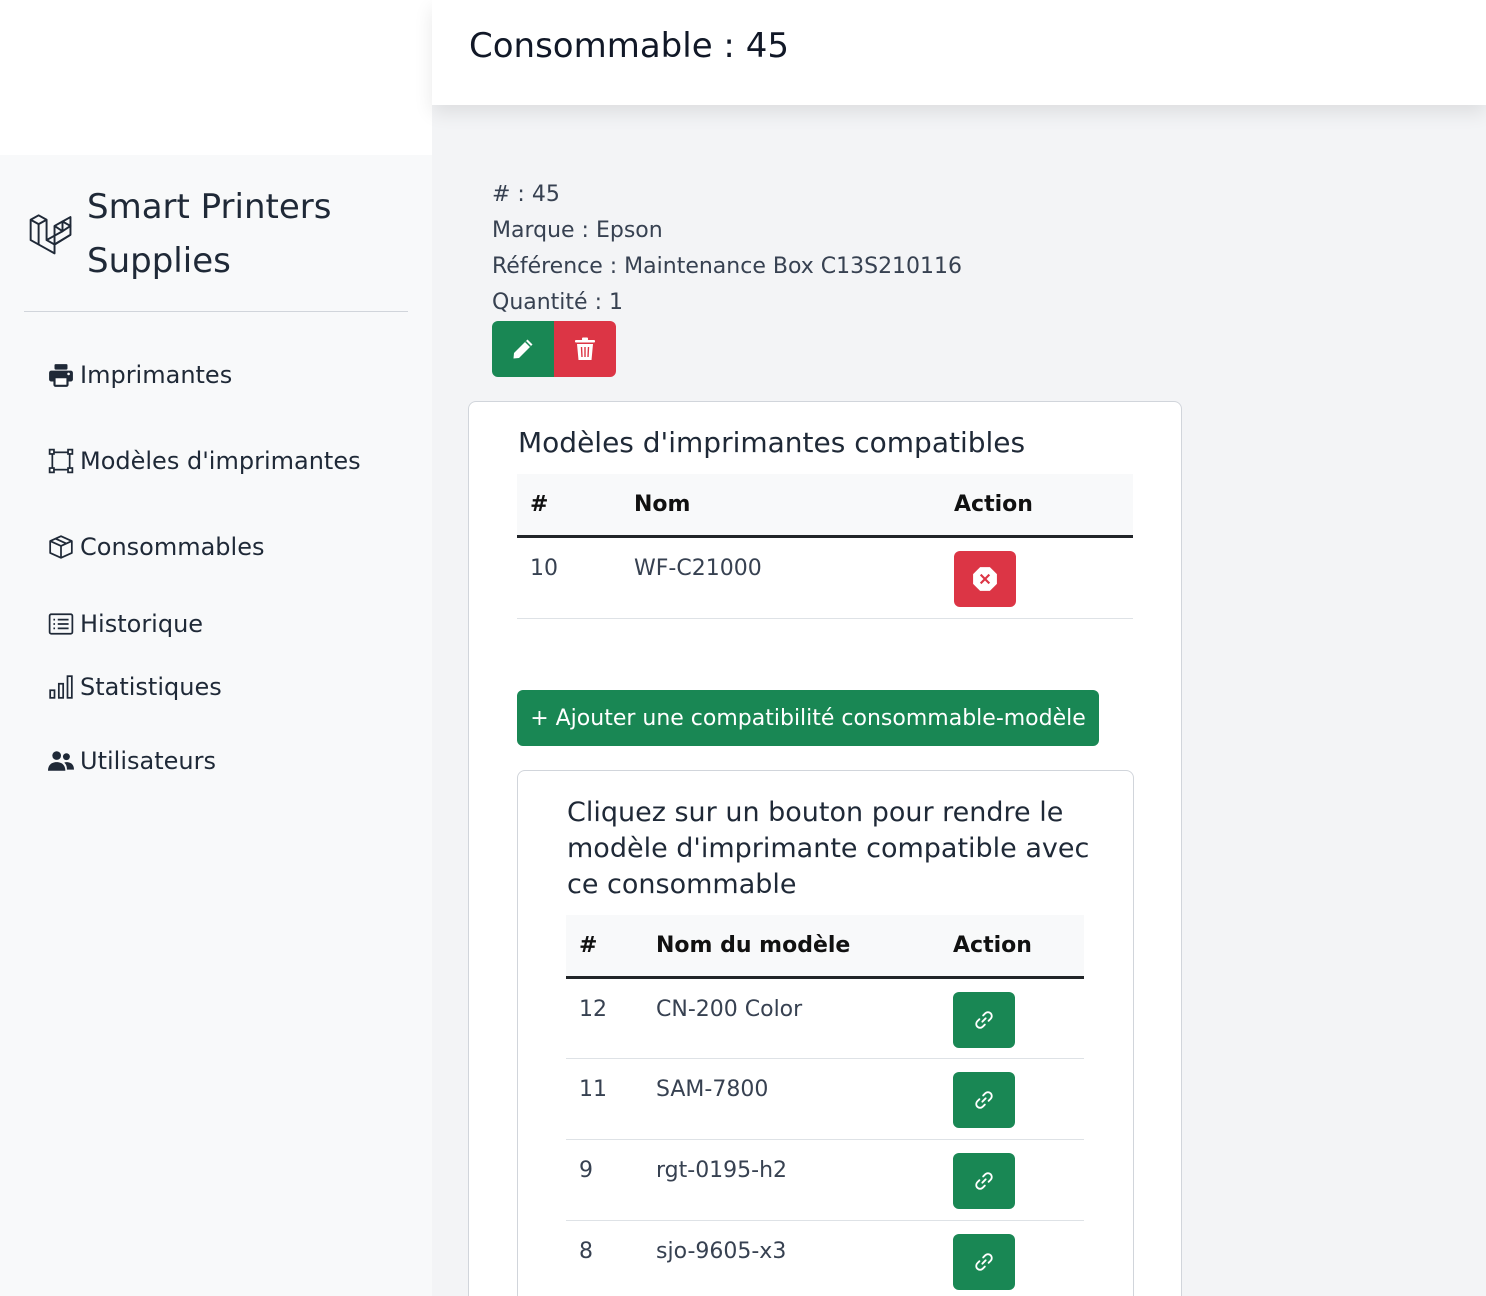 The width and height of the screenshot is (1486, 1296). Describe the element at coordinates (526, 194) in the screenshot. I see `consumable-id: # : 45` at that location.